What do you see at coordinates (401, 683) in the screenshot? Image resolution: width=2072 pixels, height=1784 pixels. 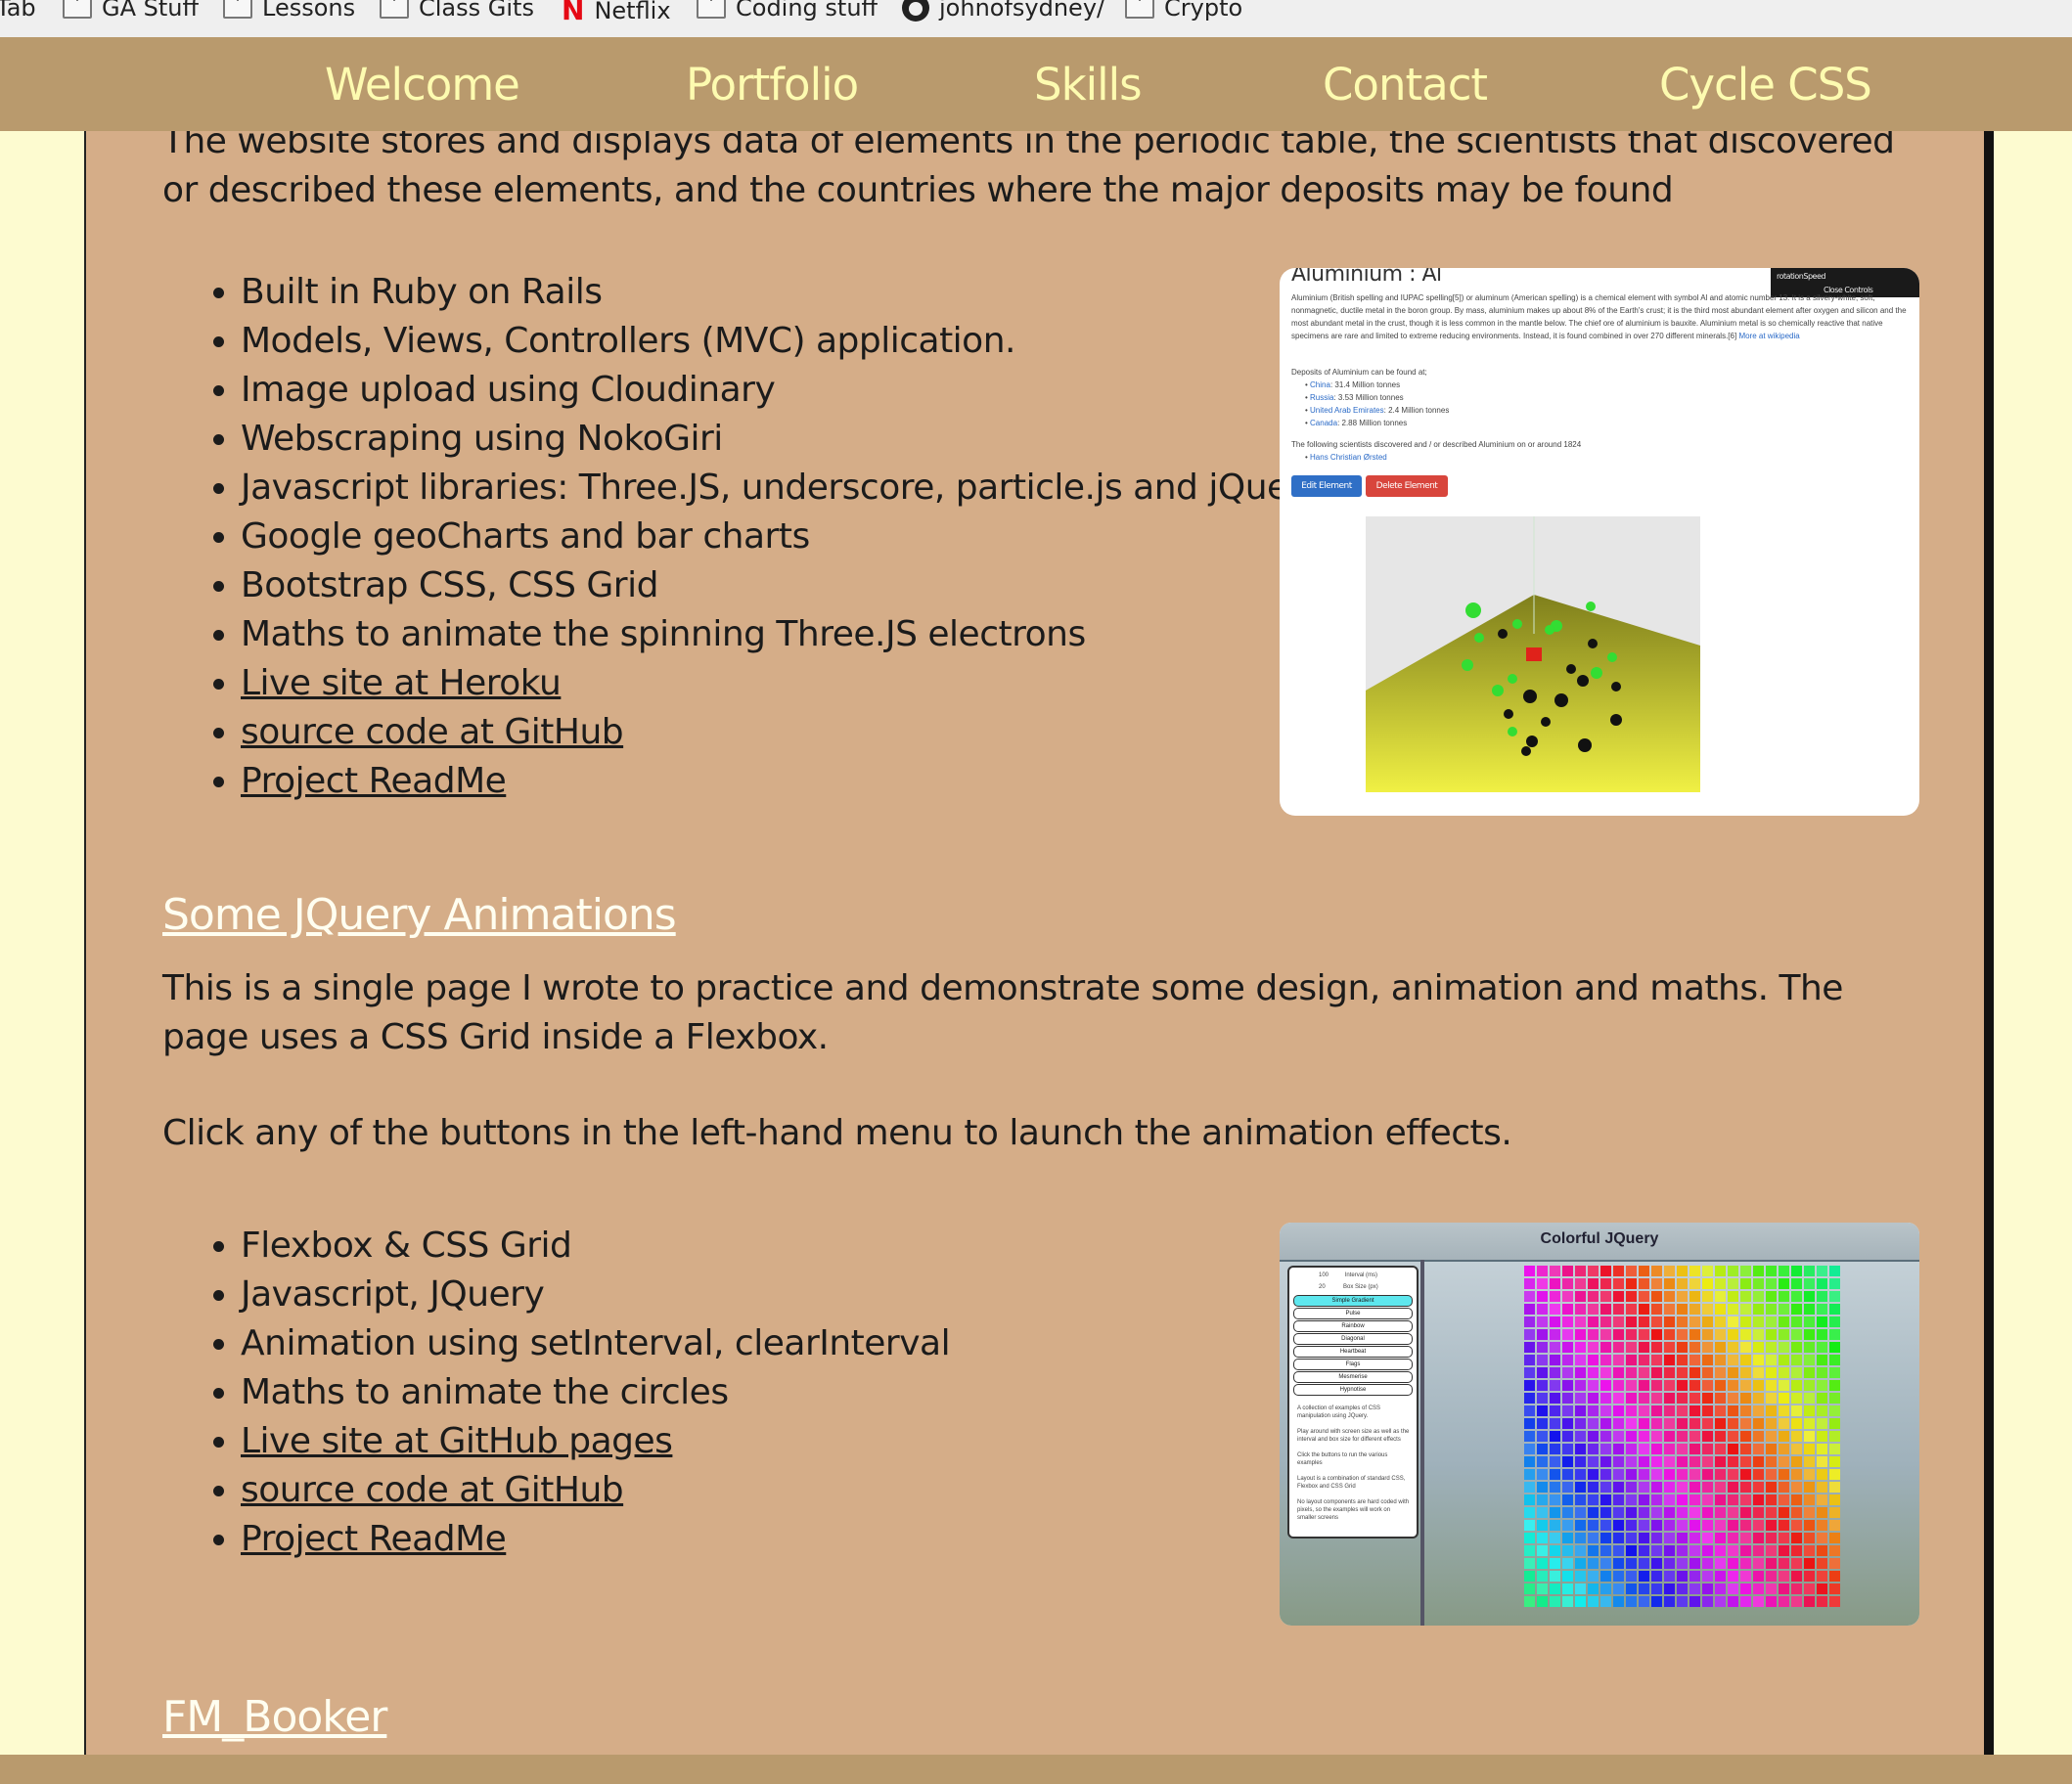 I see `heroku-link: Live site at Heroku` at bounding box center [401, 683].